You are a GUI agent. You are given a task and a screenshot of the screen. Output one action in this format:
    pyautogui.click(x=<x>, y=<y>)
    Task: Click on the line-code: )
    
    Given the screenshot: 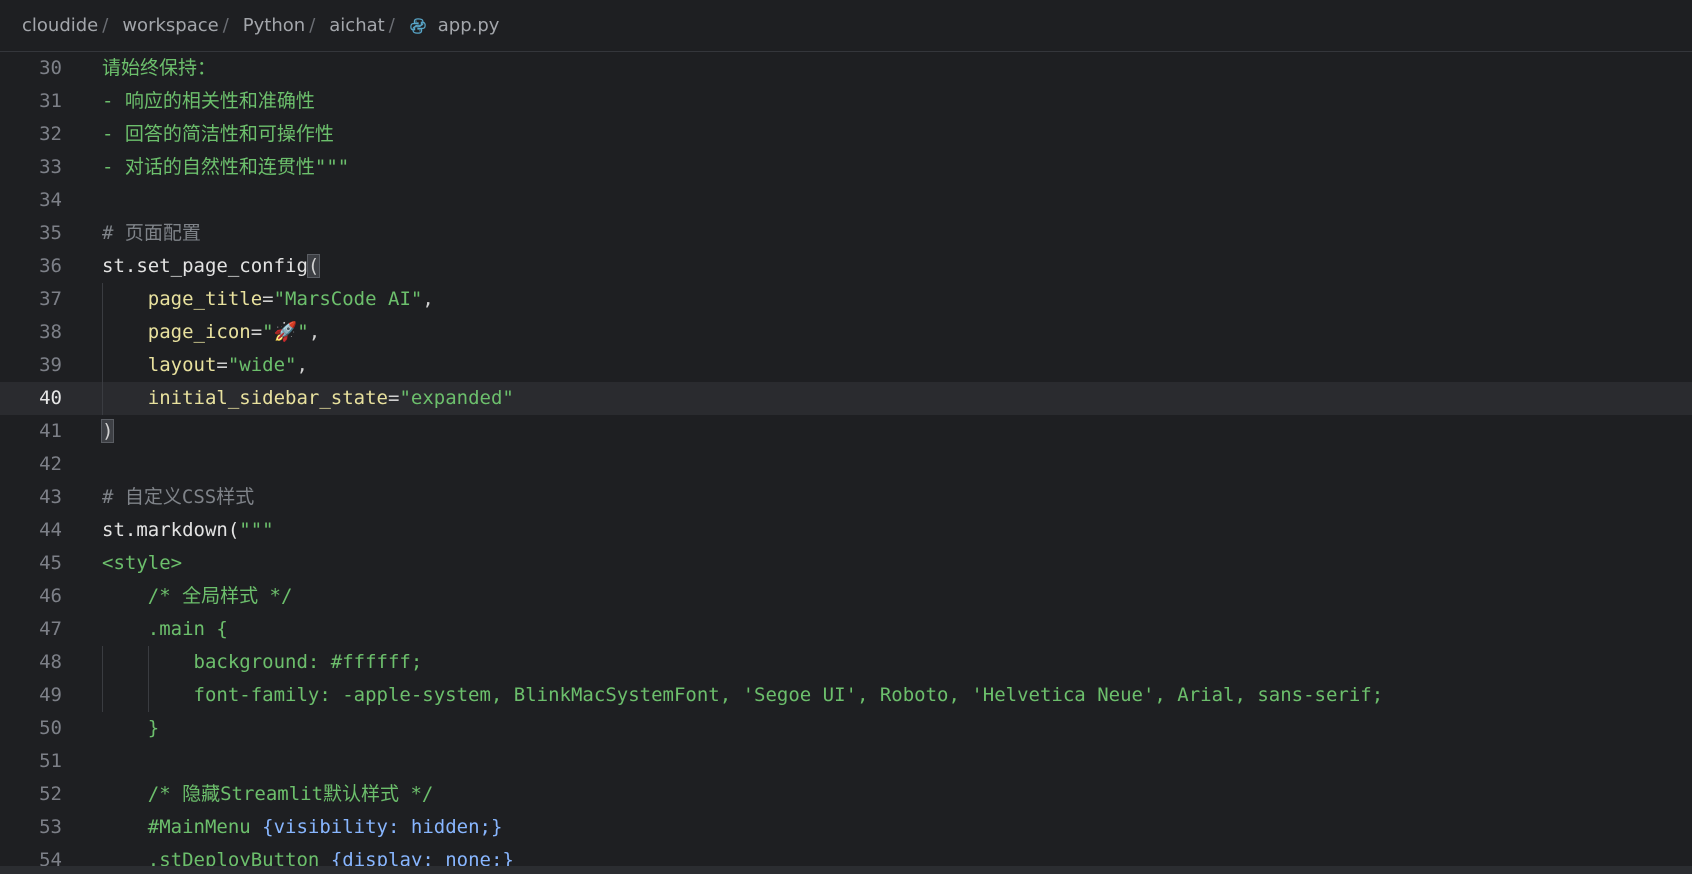 What is the action you would take?
    pyautogui.click(x=107, y=431)
    